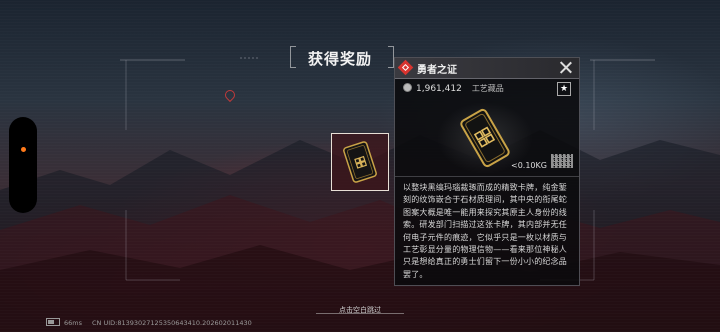 The width and height of the screenshot is (720, 332). Describe the element at coordinates (437, 70) in the screenshot. I see `item-name: 勇者之证` at that location.